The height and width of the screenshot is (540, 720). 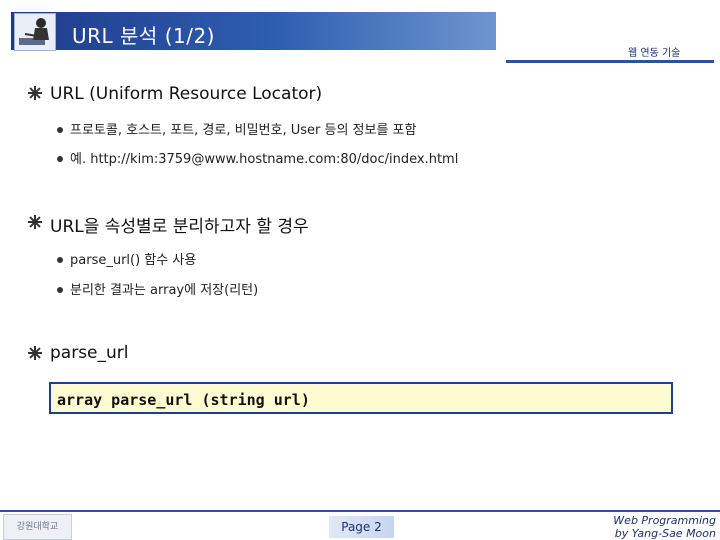 What do you see at coordinates (164, 290) in the screenshot?
I see `list-item: 분리한 결과는 array에 저장(리턴)` at bounding box center [164, 290].